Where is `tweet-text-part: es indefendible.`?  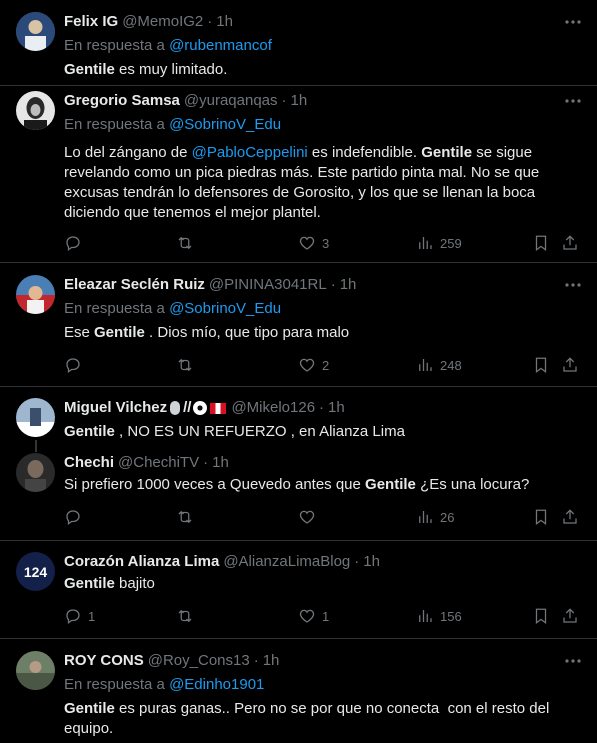
tweet-text-part: es indefendible. is located at coordinates (364, 152).